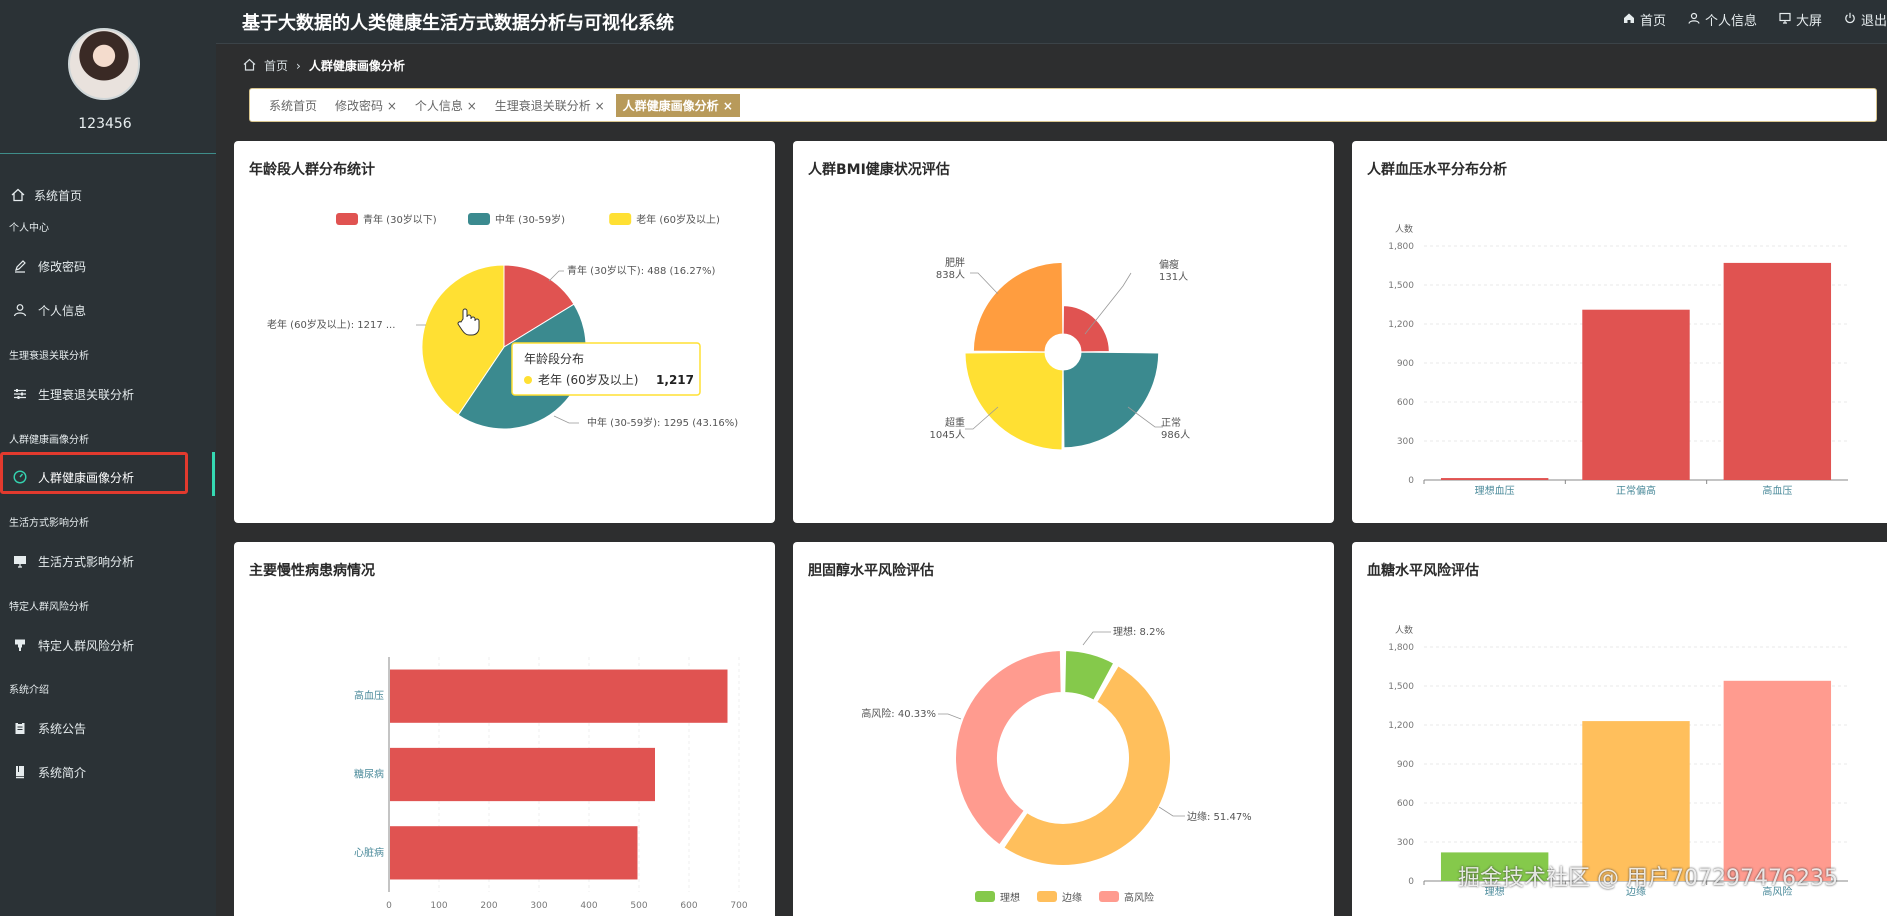 This screenshot has width=1887, height=916. I want to click on sidebar-item-label: 生理衰退关联分析, so click(86, 394).